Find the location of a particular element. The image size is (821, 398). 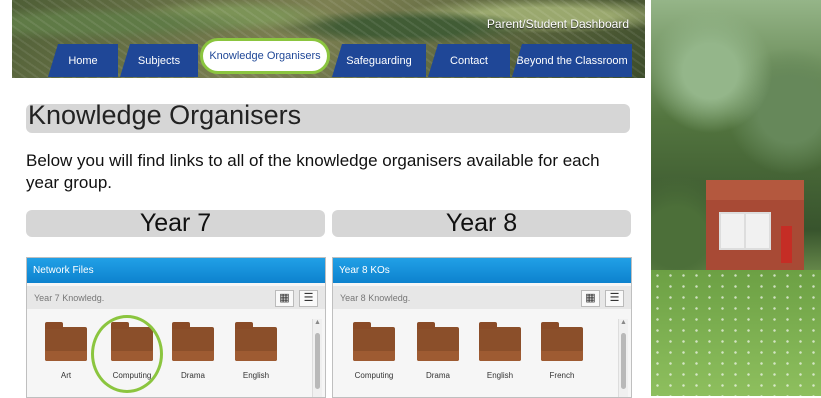

nav-subjects: Subjects is located at coordinates (159, 60).